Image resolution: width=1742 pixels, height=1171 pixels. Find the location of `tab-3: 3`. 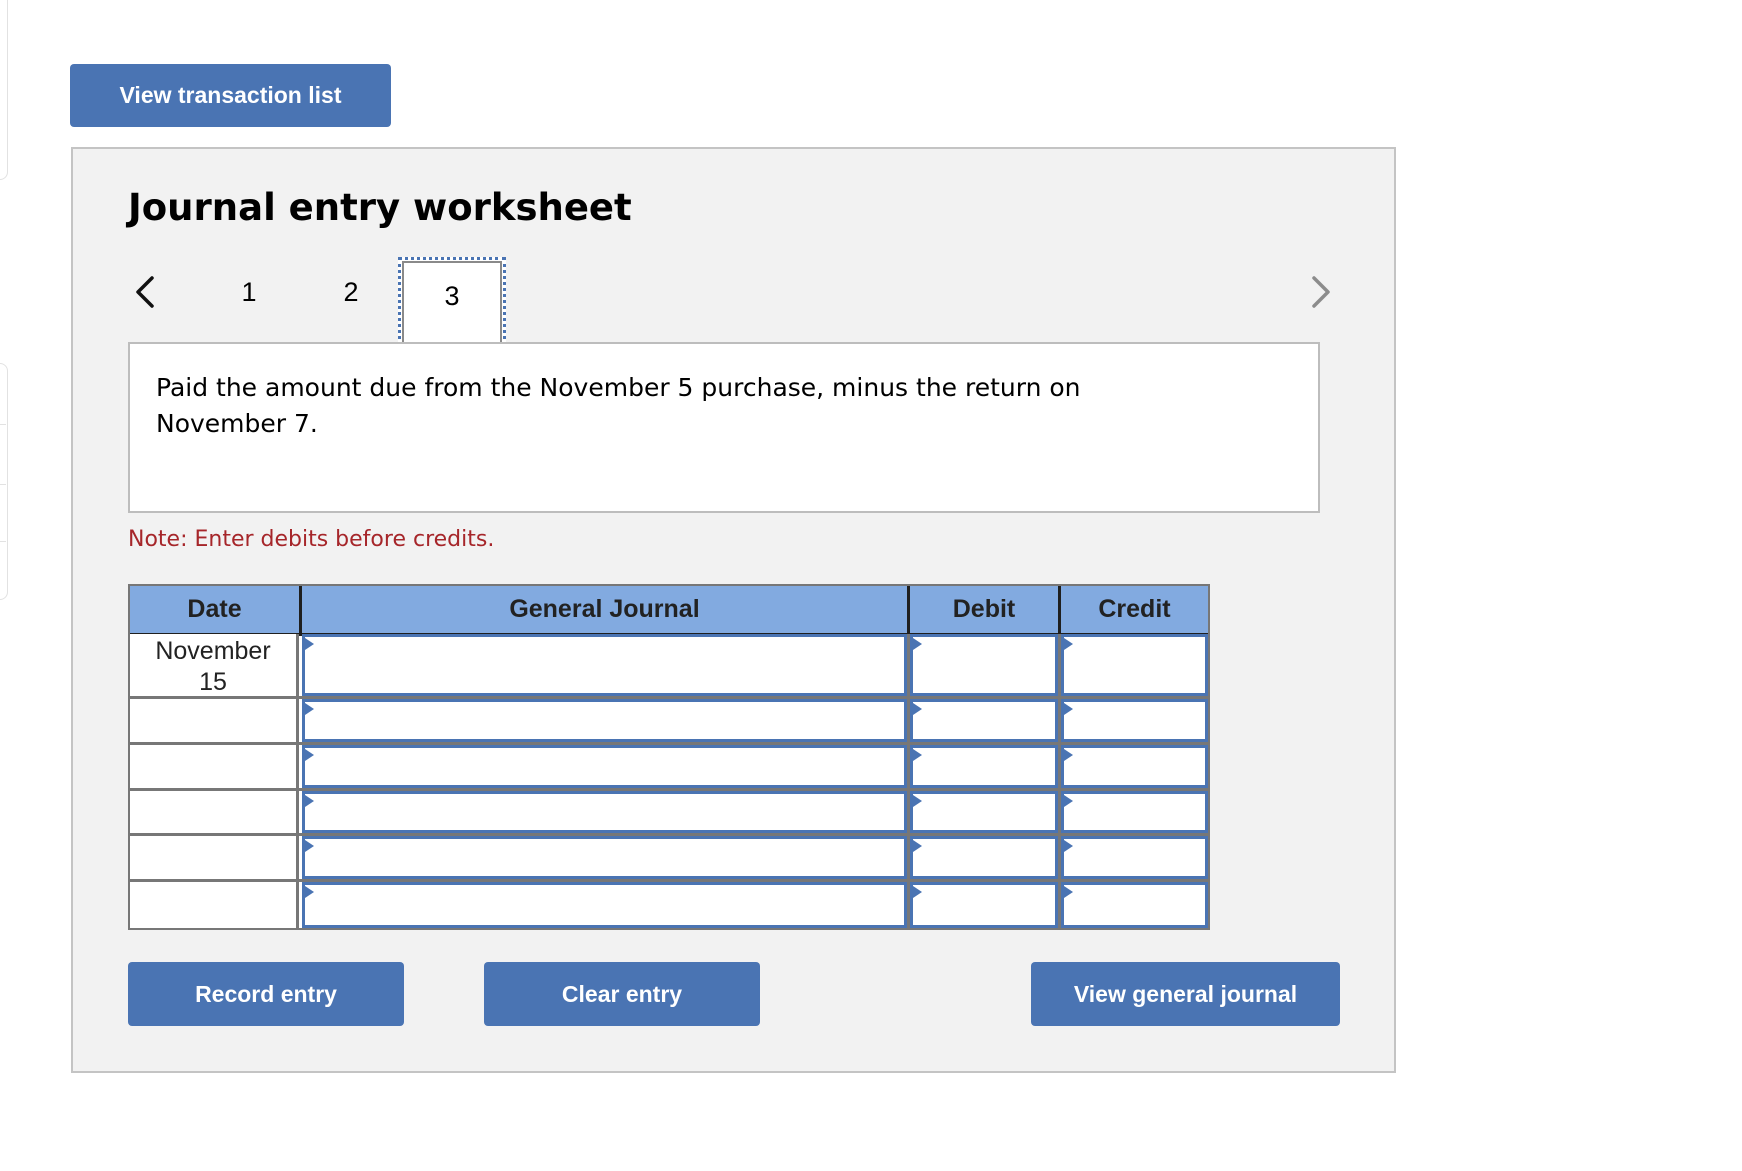

tab-3: 3 is located at coordinates (452, 301).